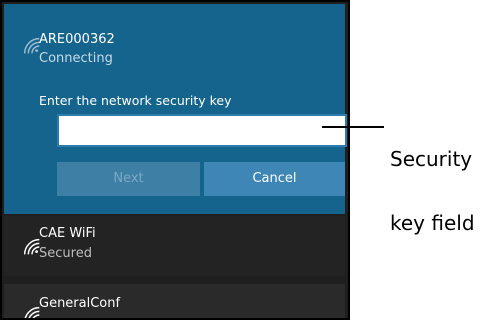  Describe the element at coordinates (77, 39) in the screenshot. I see `network-name: ARE000362` at that location.